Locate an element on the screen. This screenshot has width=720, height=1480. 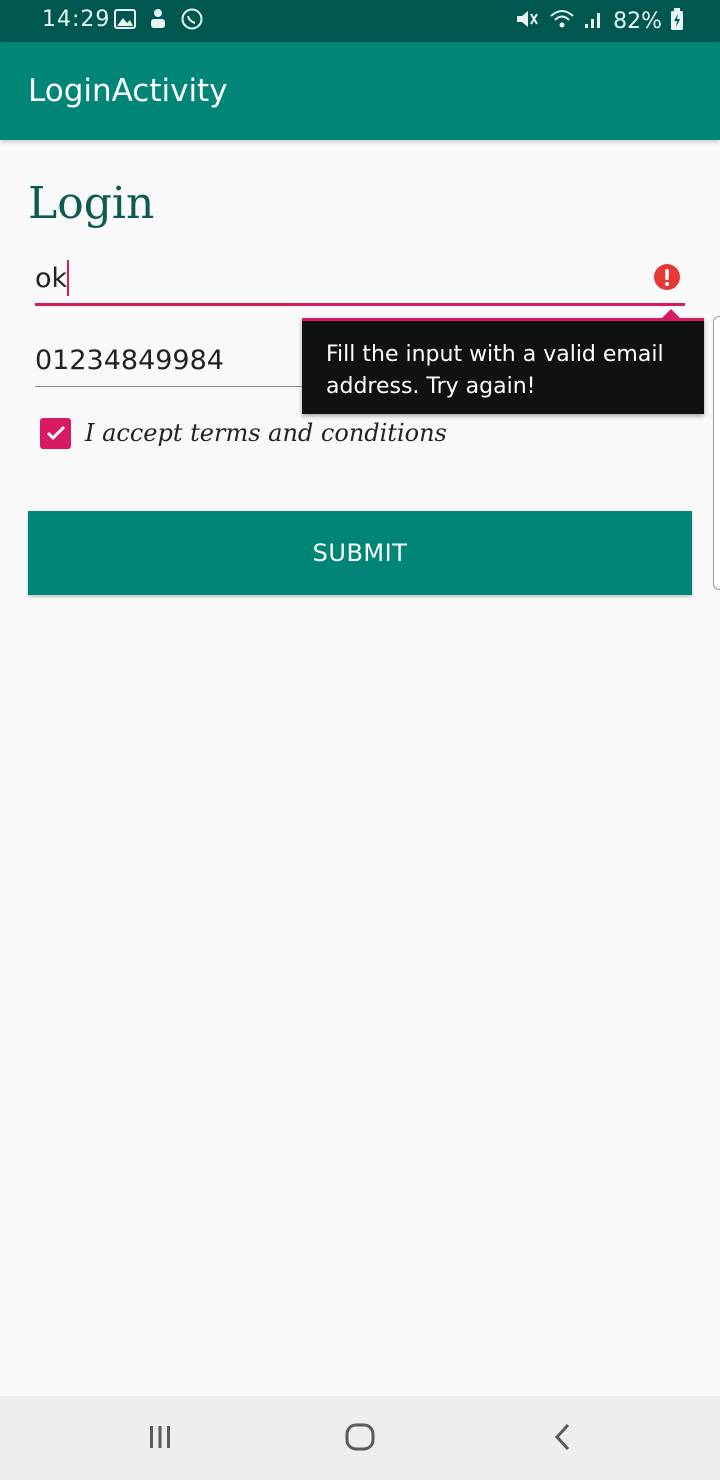
terms-checkbox-row: I accept terms and conditions is located at coordinates (243, 433).